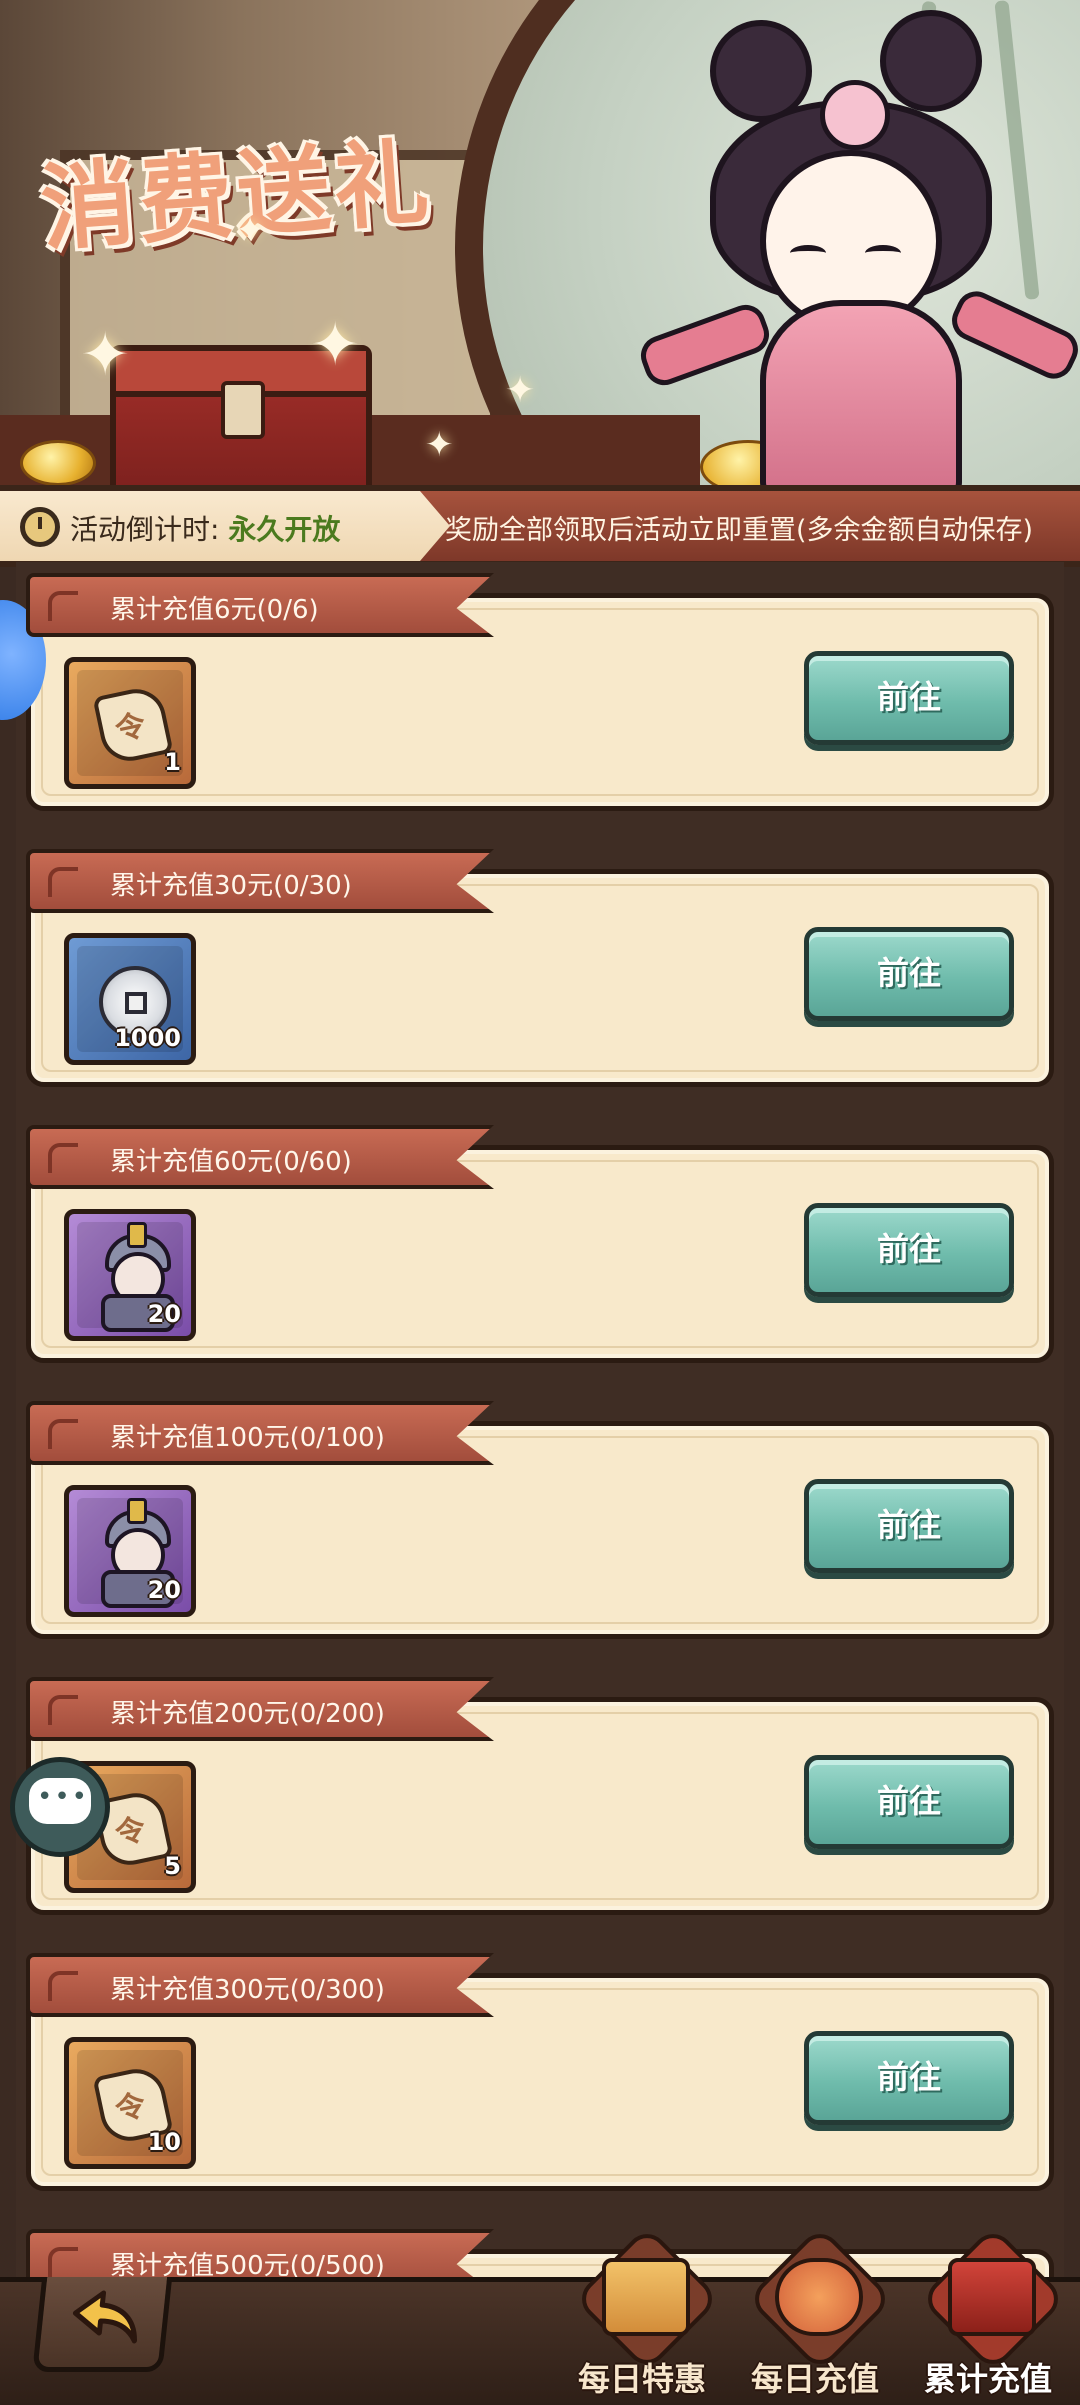 The image size is (1080, 2405). I want to click on countdown-label: 活动倒计时: 永久开放, so click(205, 528).